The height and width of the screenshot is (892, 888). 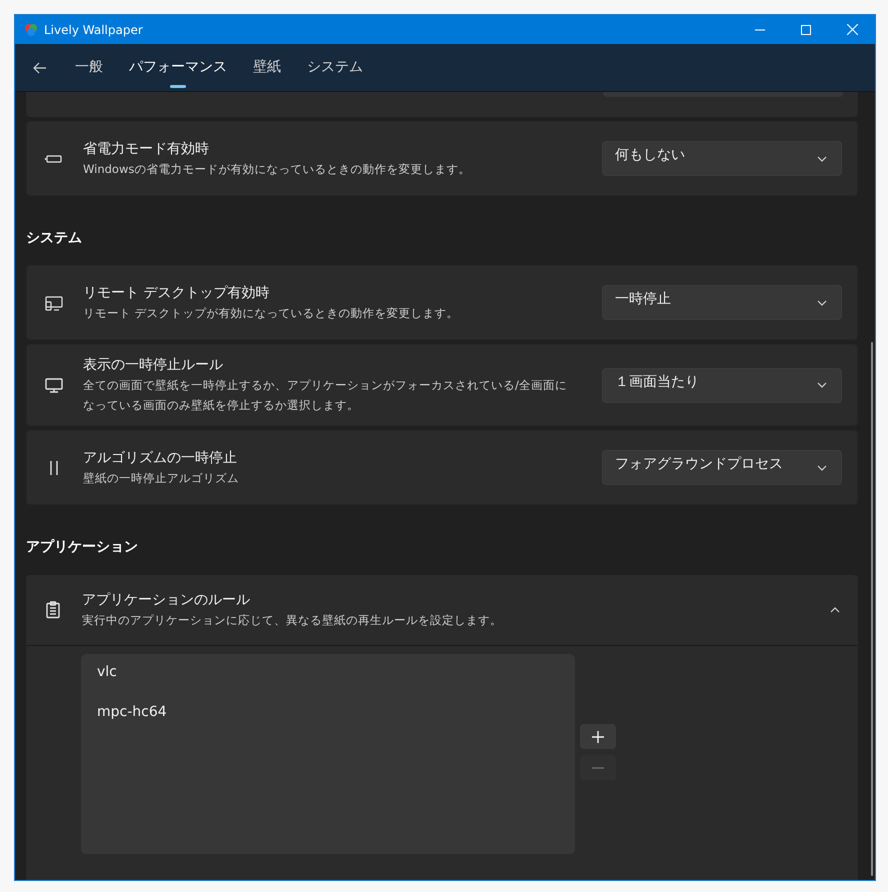 I want to click on nav-tab: パフォーマンス, so click(x=178, y=68).